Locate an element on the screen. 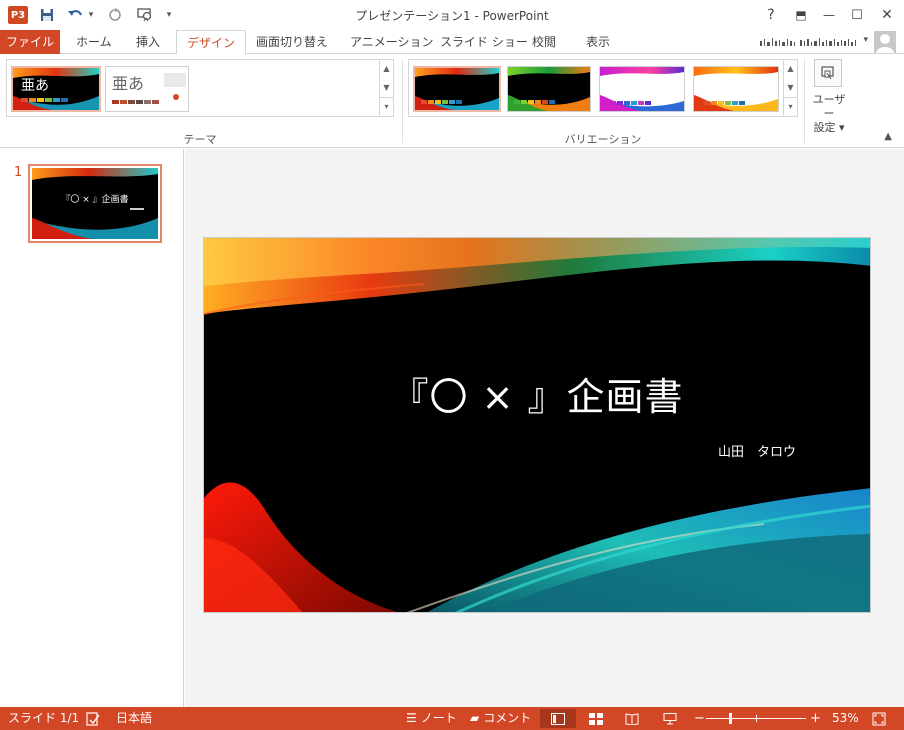 This screenshot has width=904, height=730. variants-group-label: バリエーション is located at coordinates (603, 139).